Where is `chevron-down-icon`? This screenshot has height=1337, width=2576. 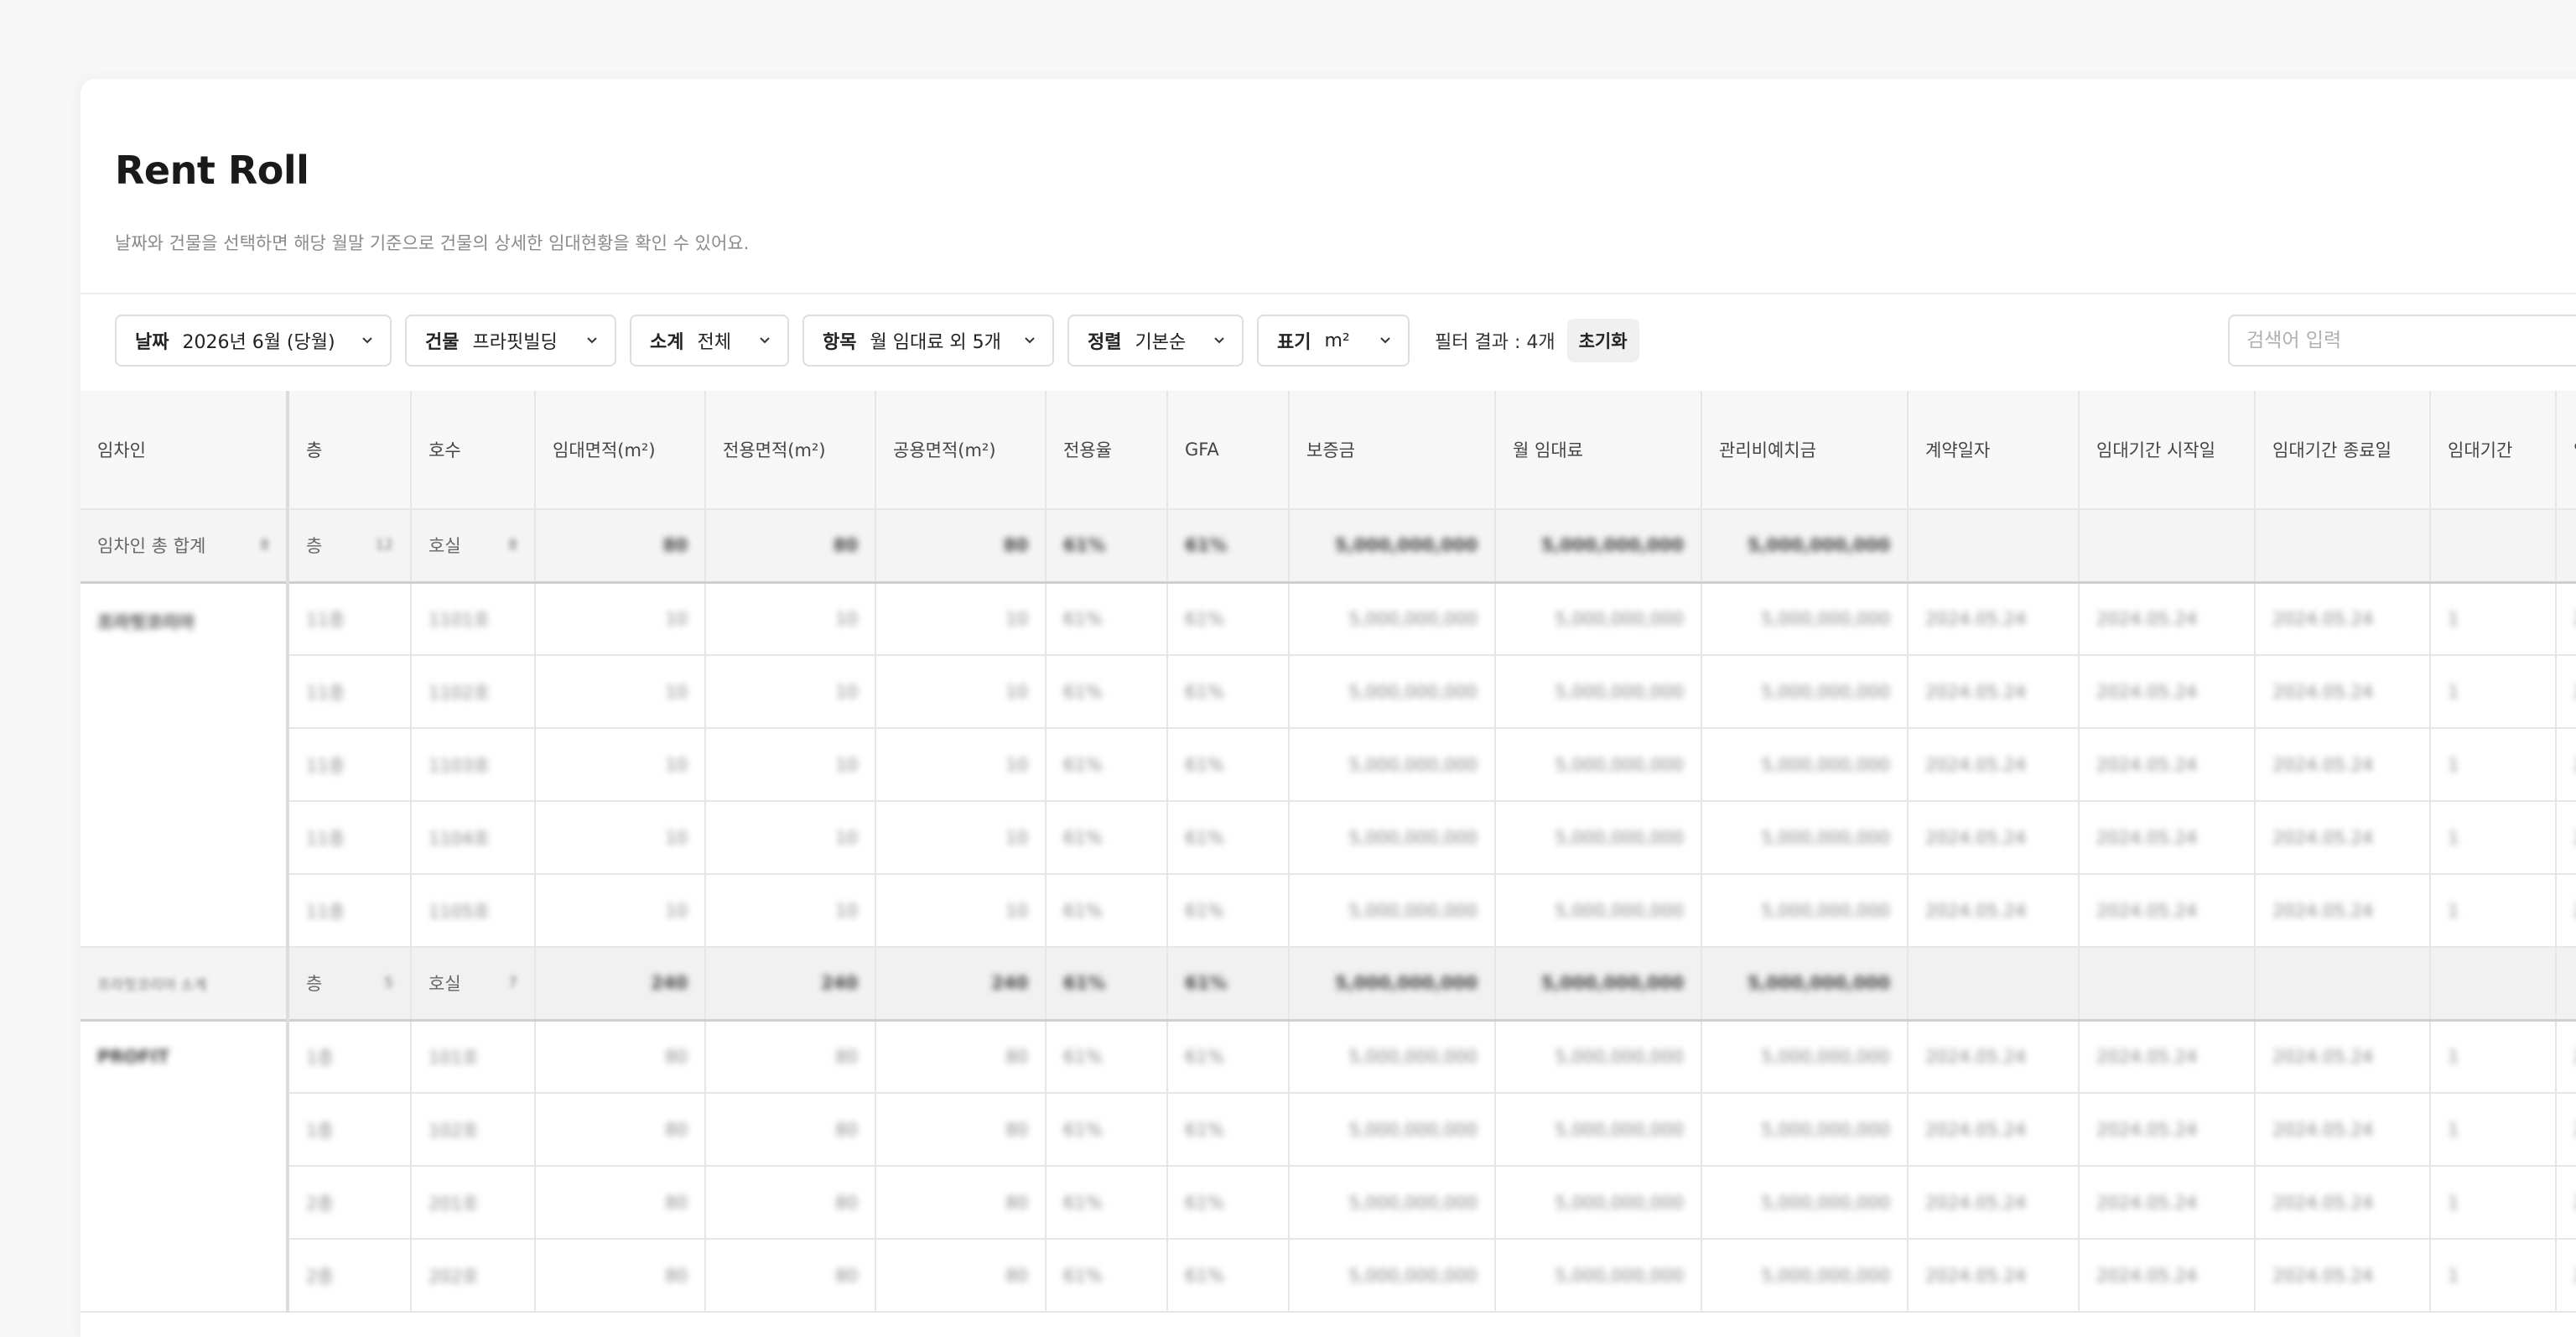
chevron-down-icon is located at coordinates (1385, 340).